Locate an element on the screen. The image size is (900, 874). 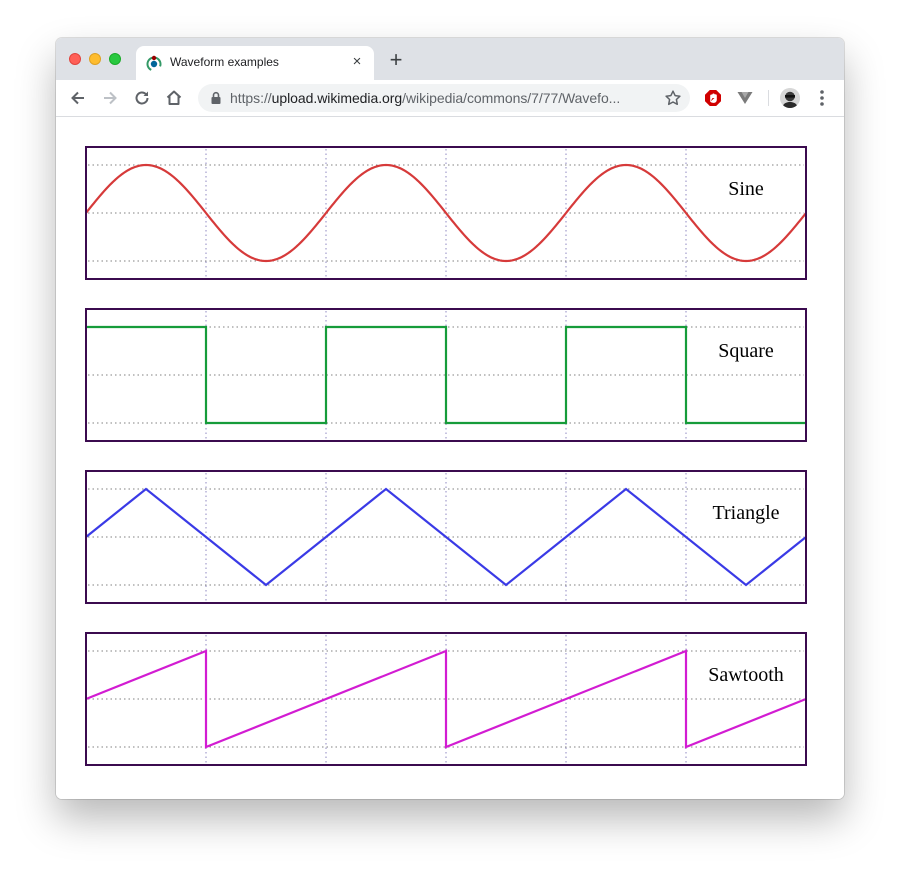
extension-icon is located at coordinates (745, 98).